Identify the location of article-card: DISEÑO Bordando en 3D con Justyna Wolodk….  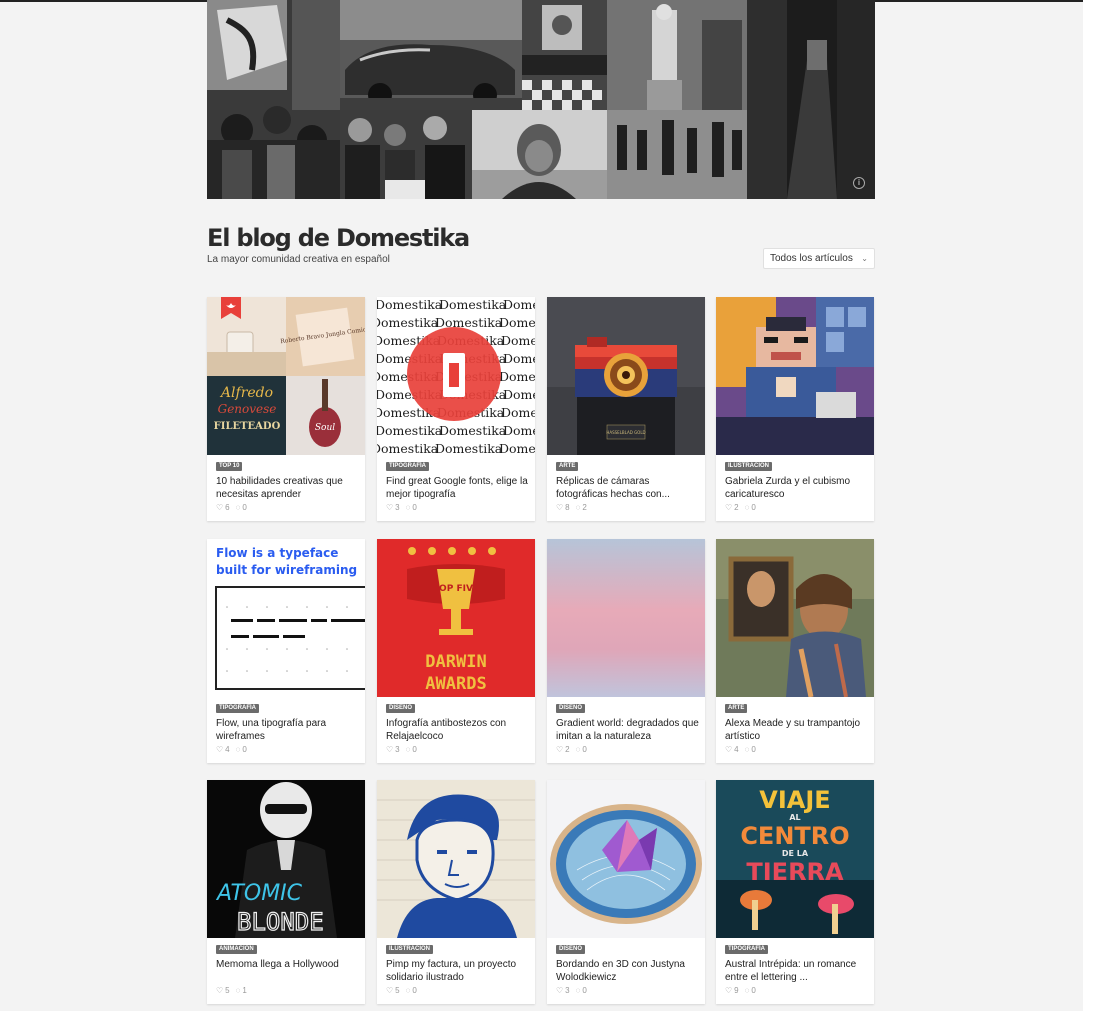
(626, 892).